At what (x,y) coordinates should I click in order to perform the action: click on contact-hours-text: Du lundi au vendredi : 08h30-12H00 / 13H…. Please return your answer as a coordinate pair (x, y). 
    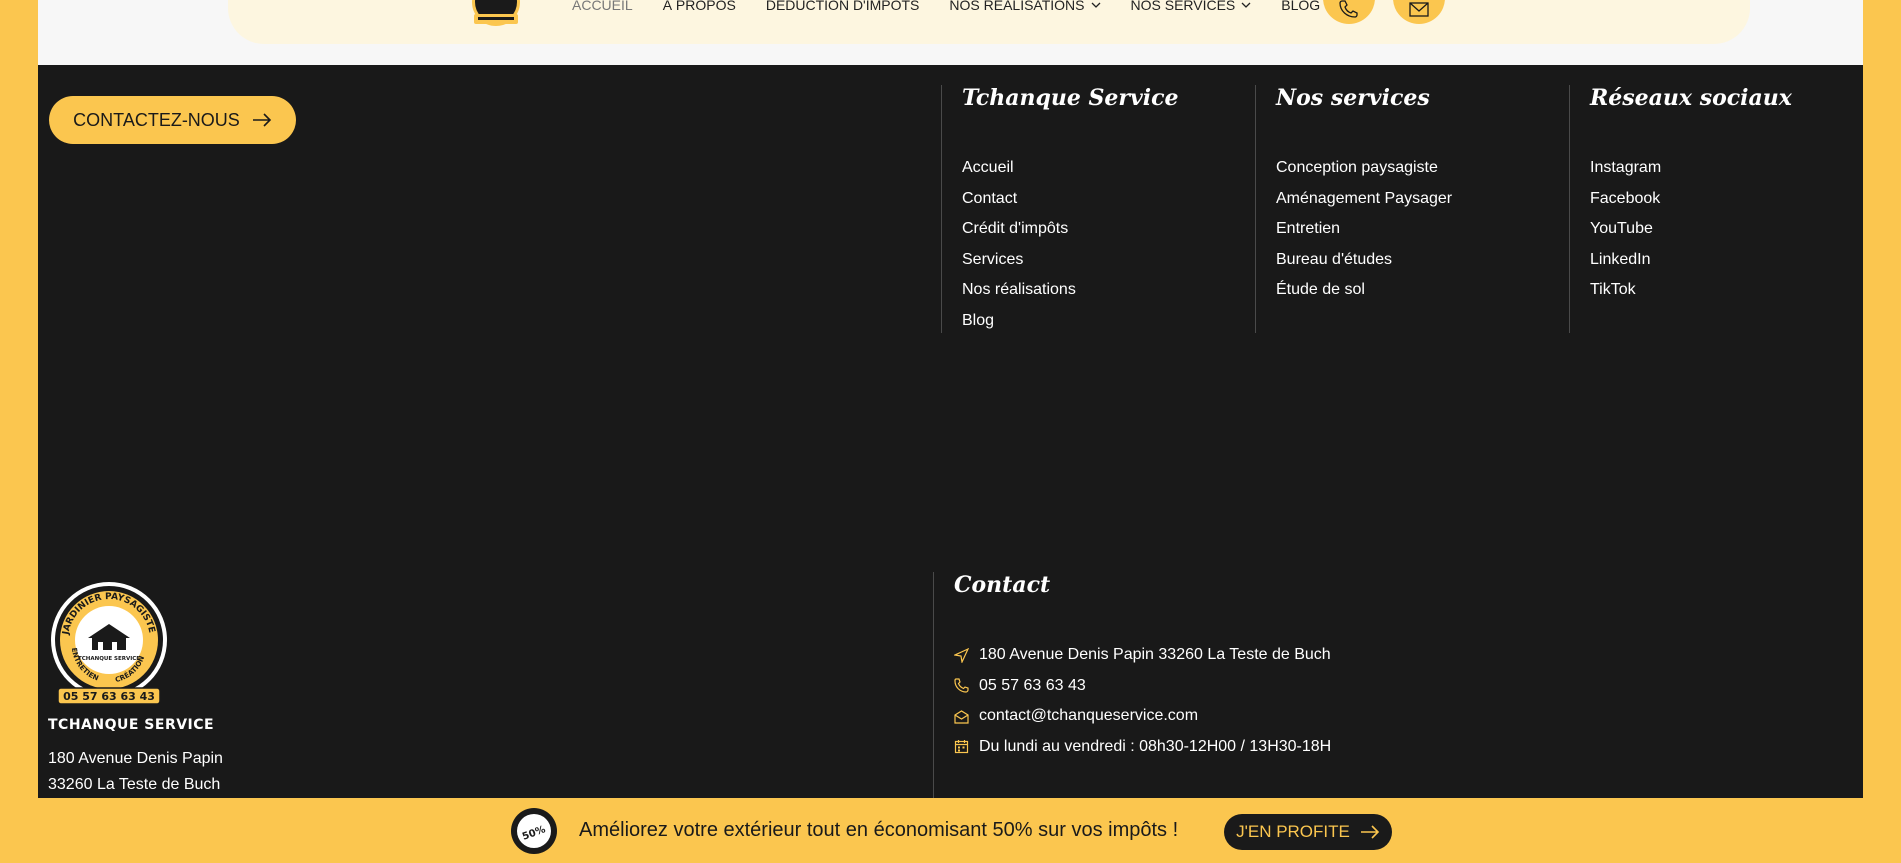
    Looking at the image, I should click on (1155, 746).